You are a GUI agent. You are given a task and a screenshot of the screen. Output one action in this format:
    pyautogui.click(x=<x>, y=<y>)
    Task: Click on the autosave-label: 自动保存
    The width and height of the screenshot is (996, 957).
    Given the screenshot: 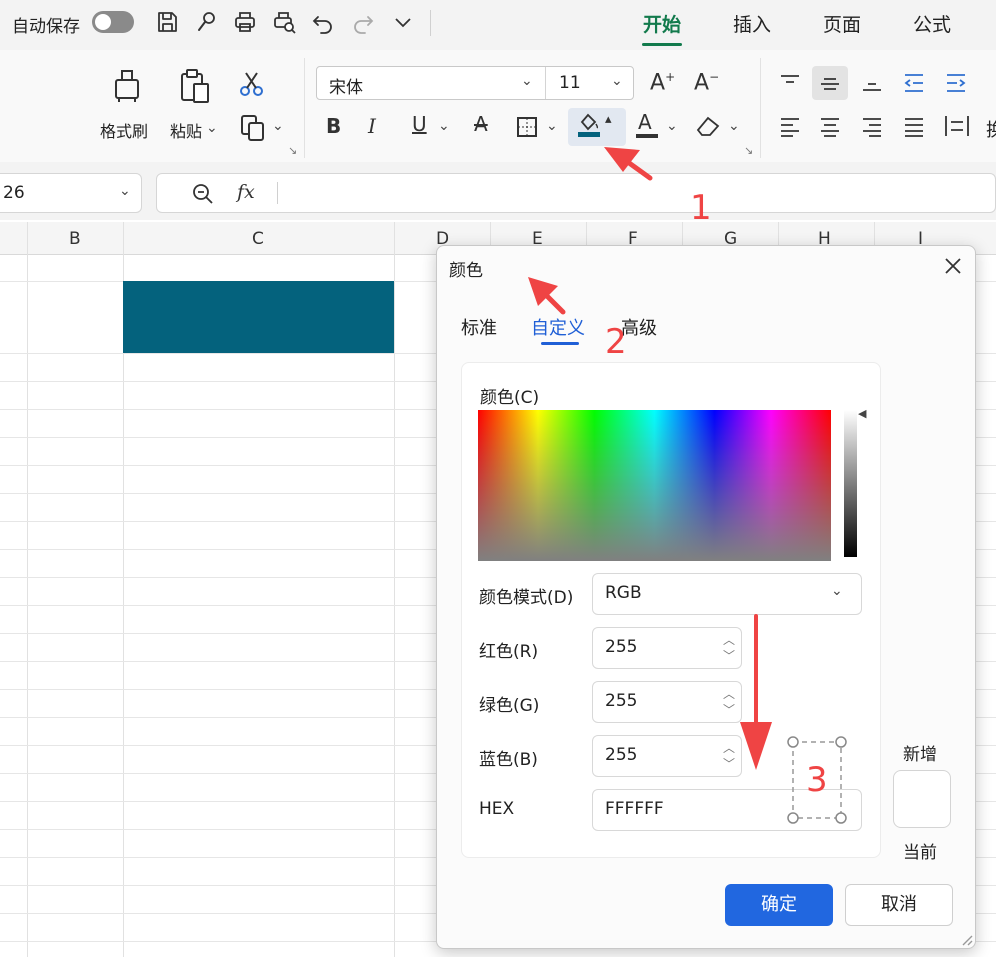 What is the action you would take?
    pyautogui.click(x=46, y=27)
    